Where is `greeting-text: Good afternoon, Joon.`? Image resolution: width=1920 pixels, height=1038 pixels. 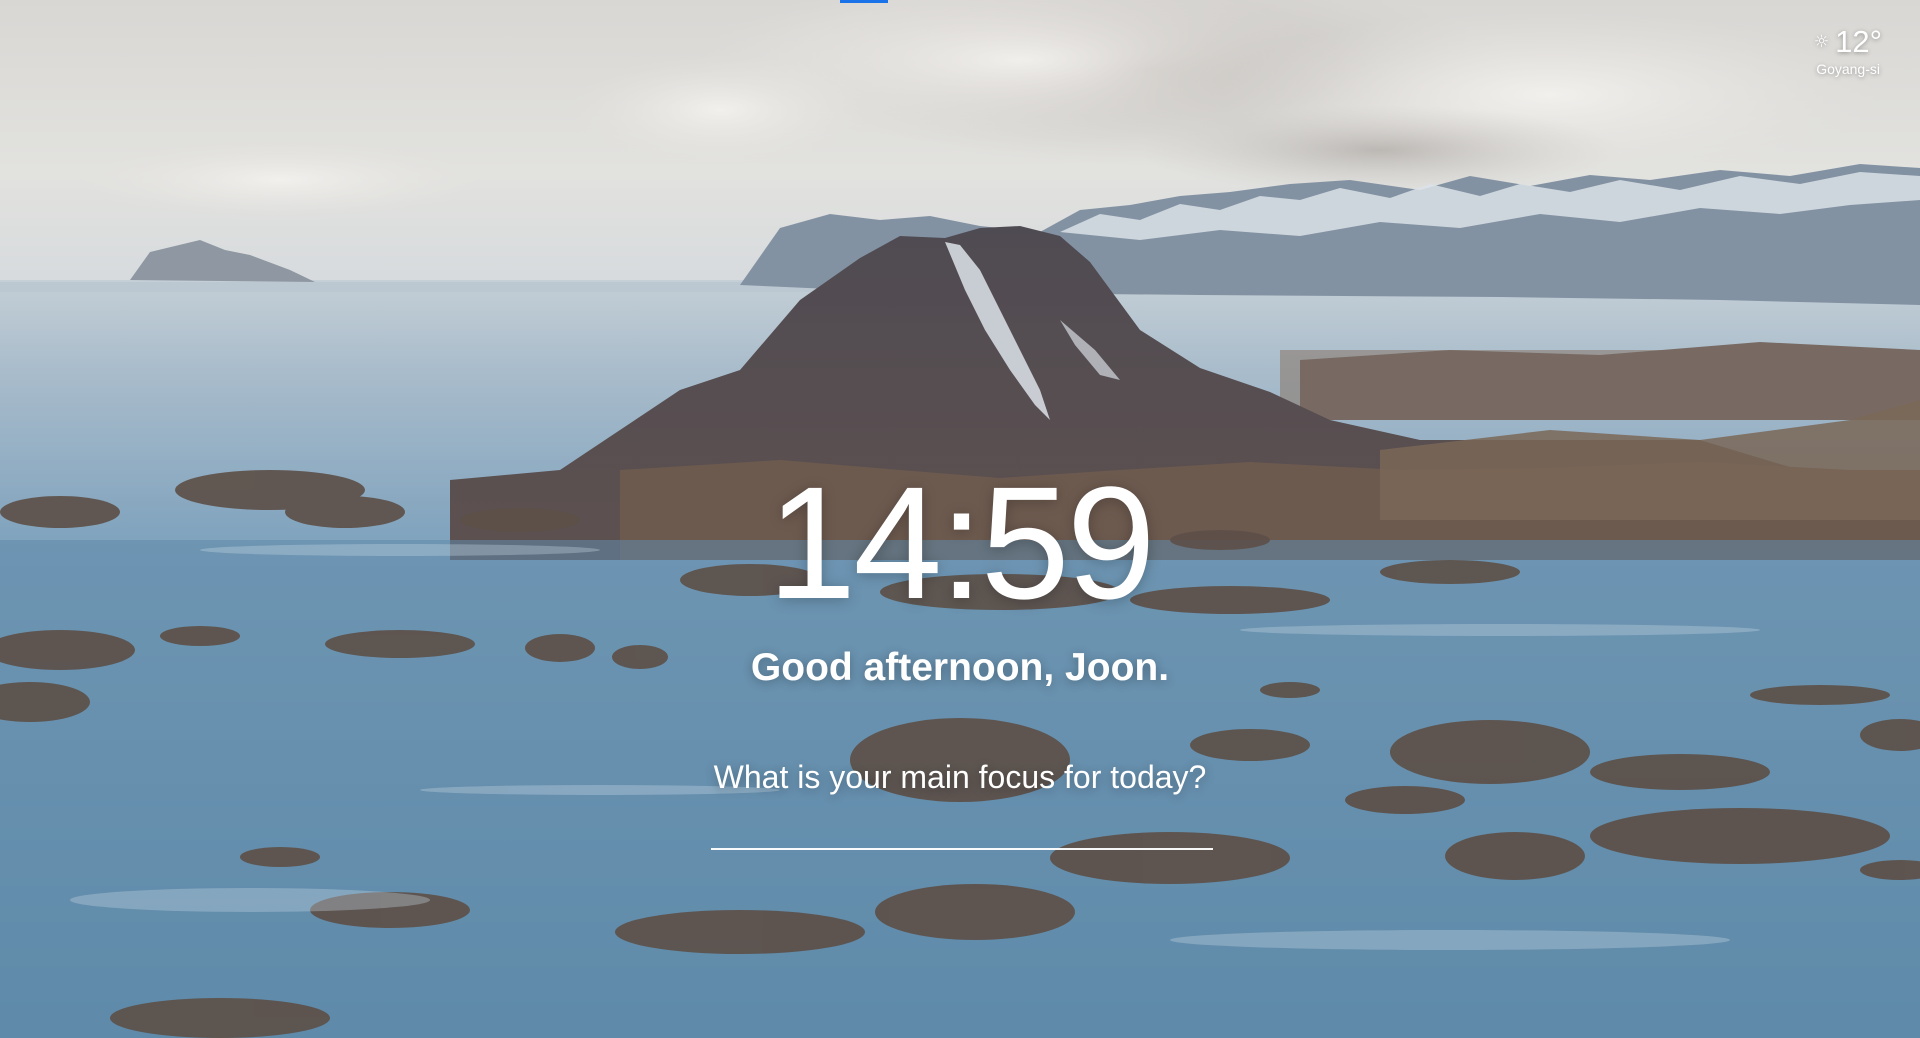 greeting-text: Good afternoon, Joon. is located at coordinates (960, 667).